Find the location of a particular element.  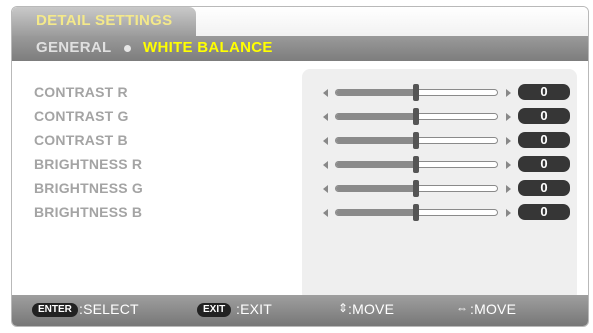

footer-move-label-vertical: :MOVE is located at coordinates (371, 309).